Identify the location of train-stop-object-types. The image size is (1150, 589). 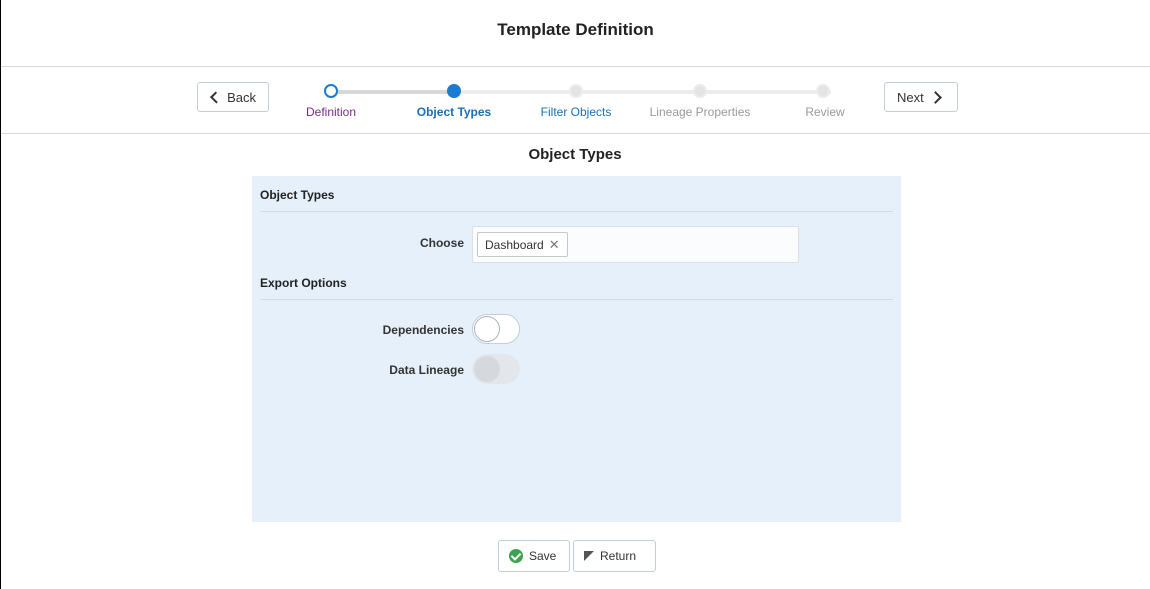
(454, 91).